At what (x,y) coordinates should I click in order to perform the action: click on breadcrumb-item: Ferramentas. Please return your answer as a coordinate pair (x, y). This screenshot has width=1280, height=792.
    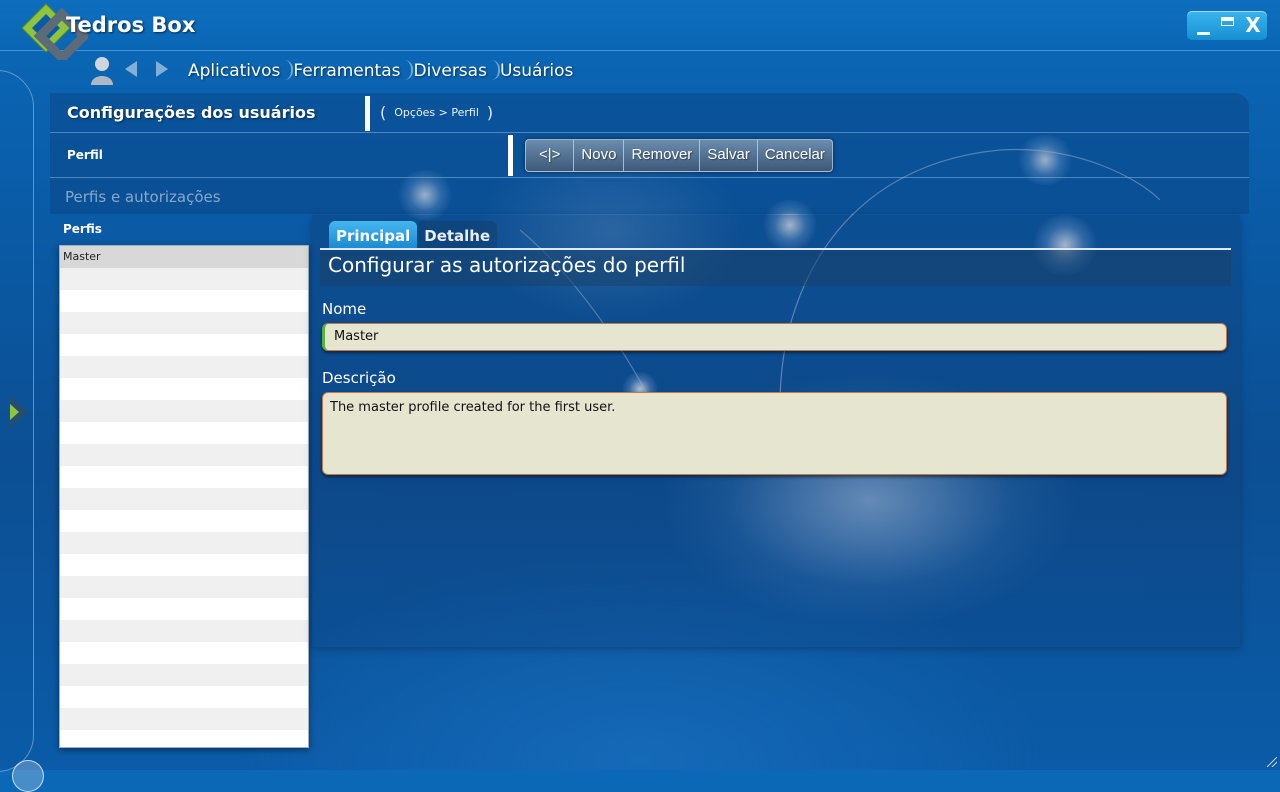
    Looking at the image, I should click on (346, 71).